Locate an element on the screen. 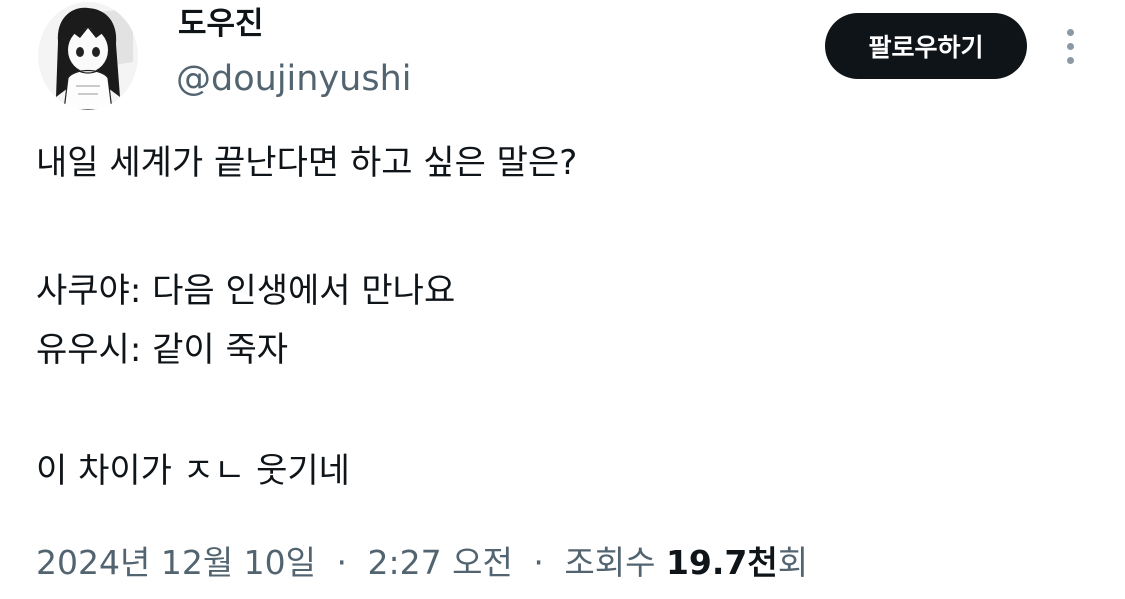 Image resolution: width=1125 pixels, height=599 pixels. avatar is located at coordinates (88, 56).